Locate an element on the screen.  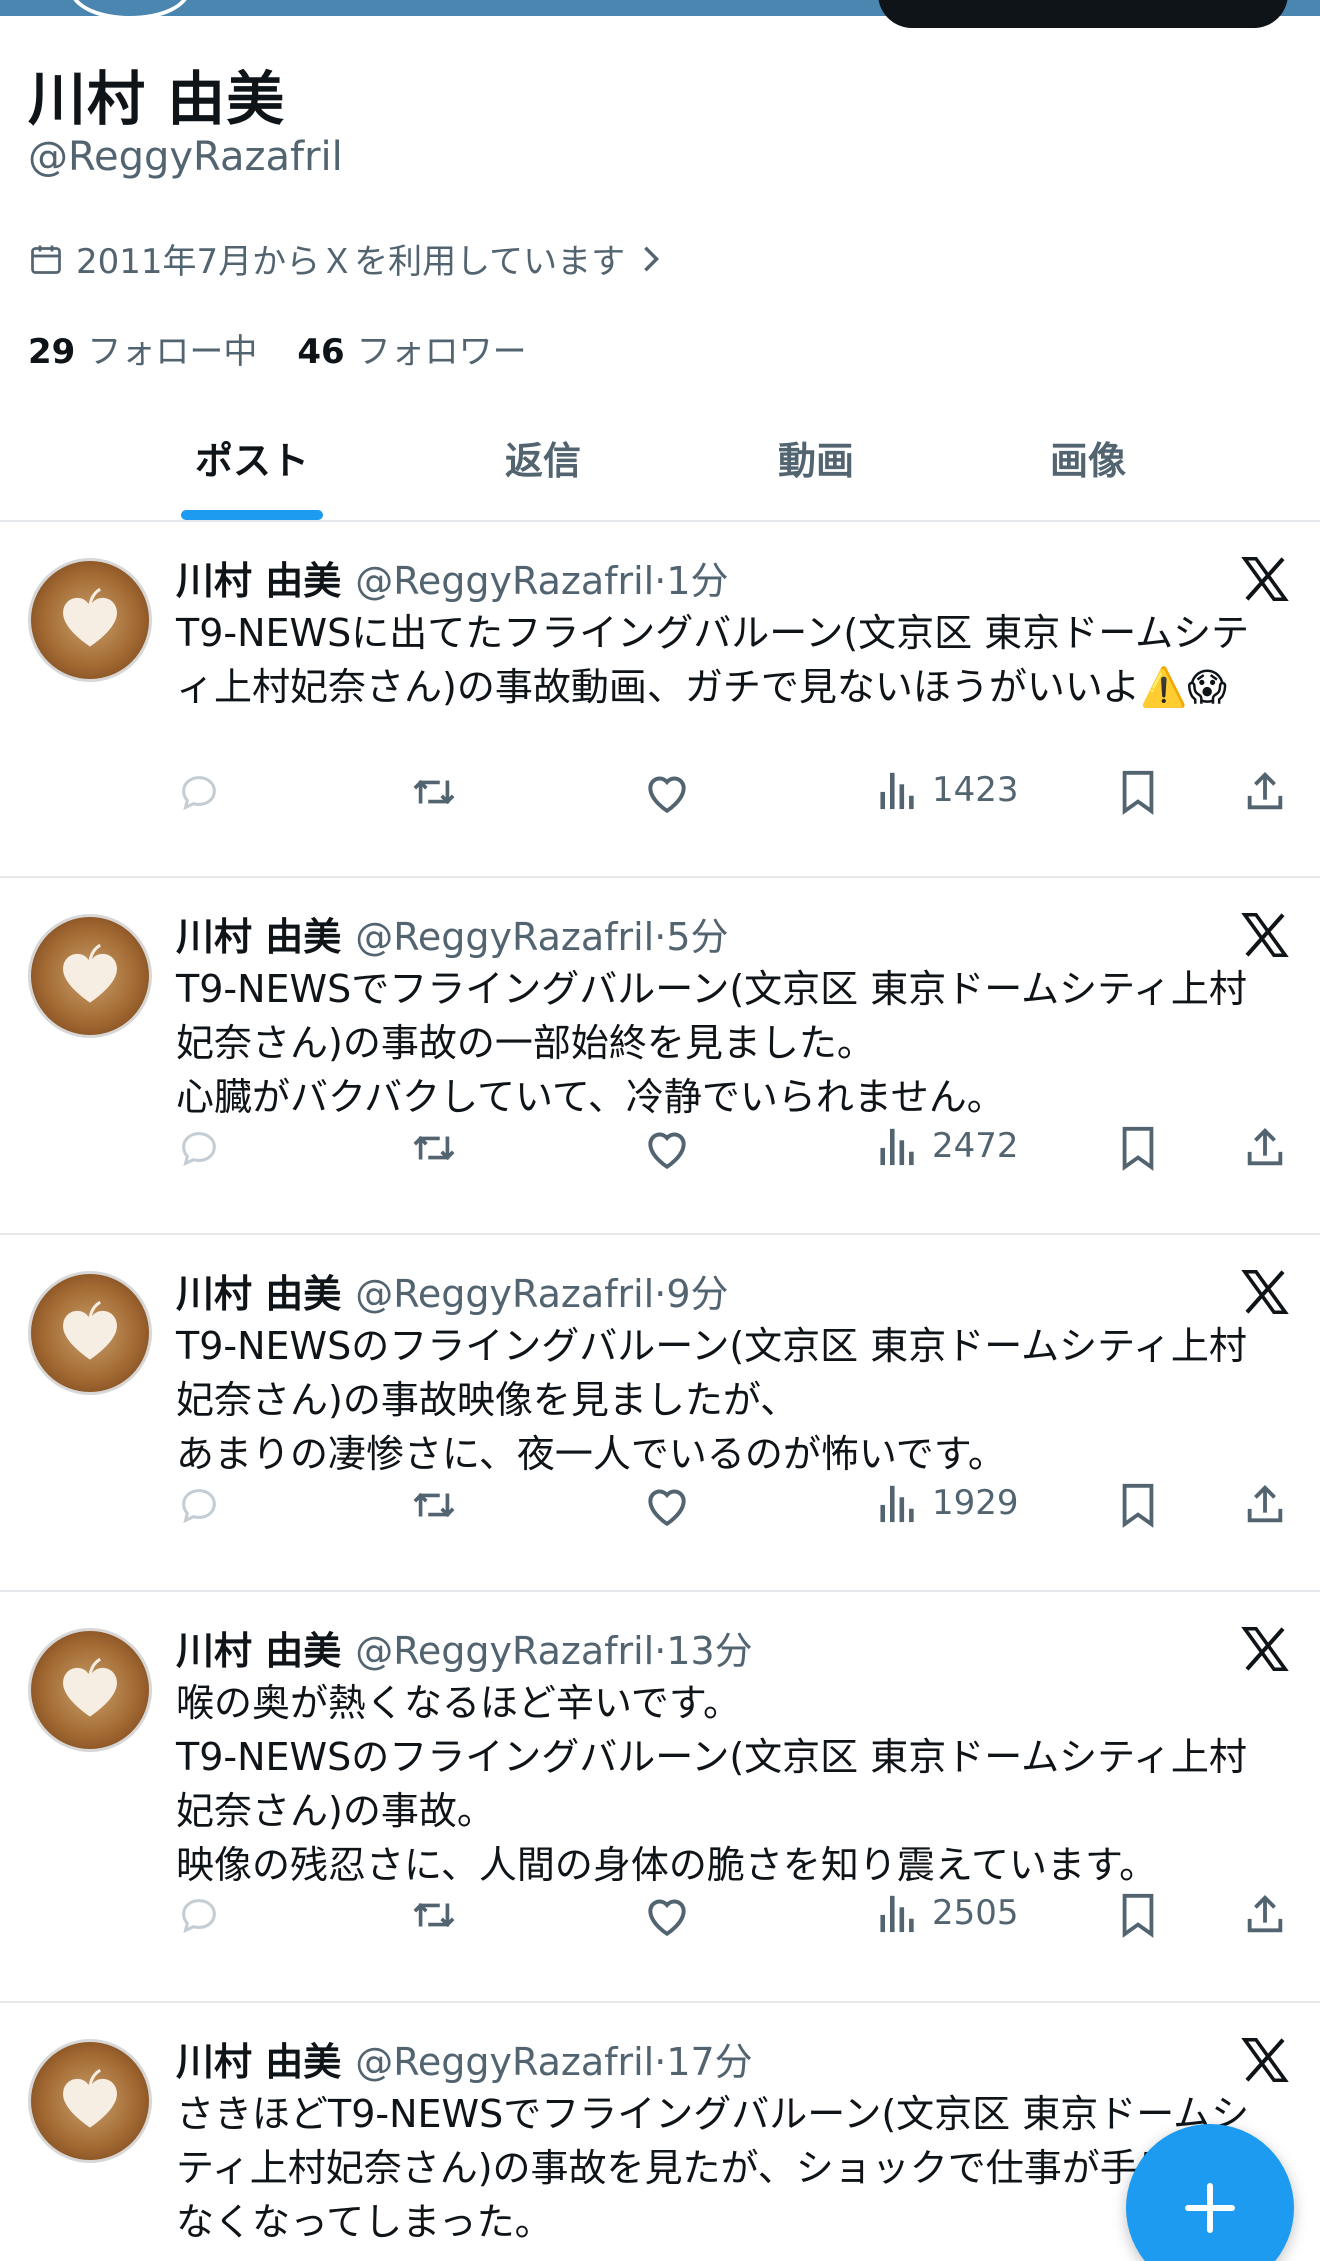
profile-handle: @ReggyRazafril is located at coordinates (185, 157).